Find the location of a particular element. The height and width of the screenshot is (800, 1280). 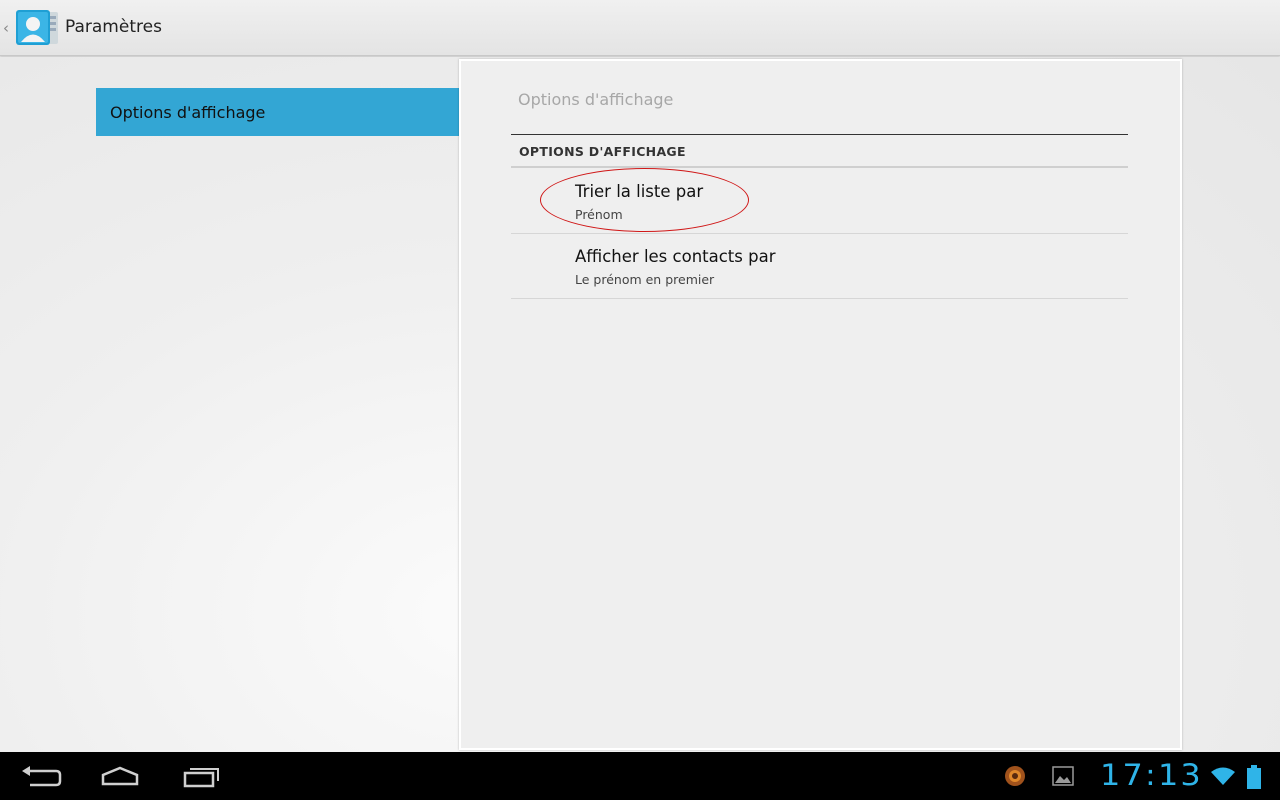

back-icon is located at coordinates (41, 776).